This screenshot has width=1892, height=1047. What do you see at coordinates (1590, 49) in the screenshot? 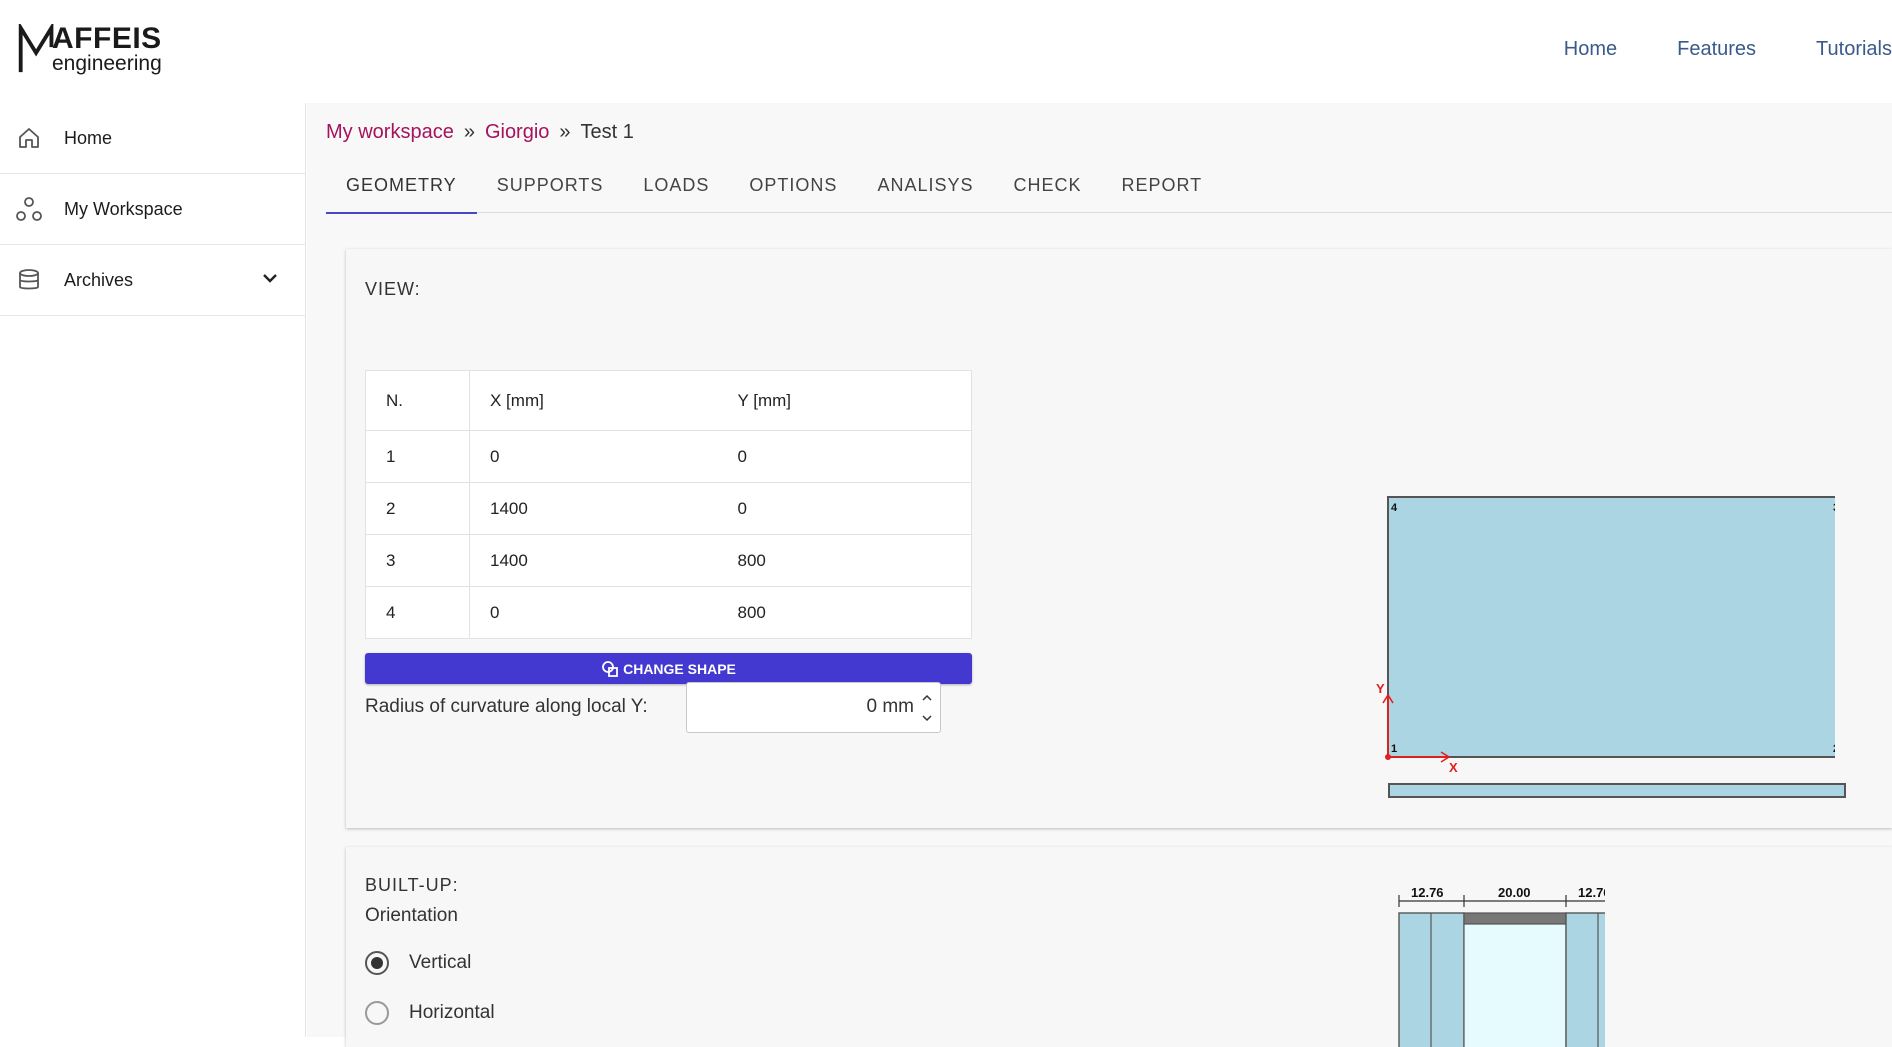
I see `nav-home: Home` at bounding box center [1590, 49].